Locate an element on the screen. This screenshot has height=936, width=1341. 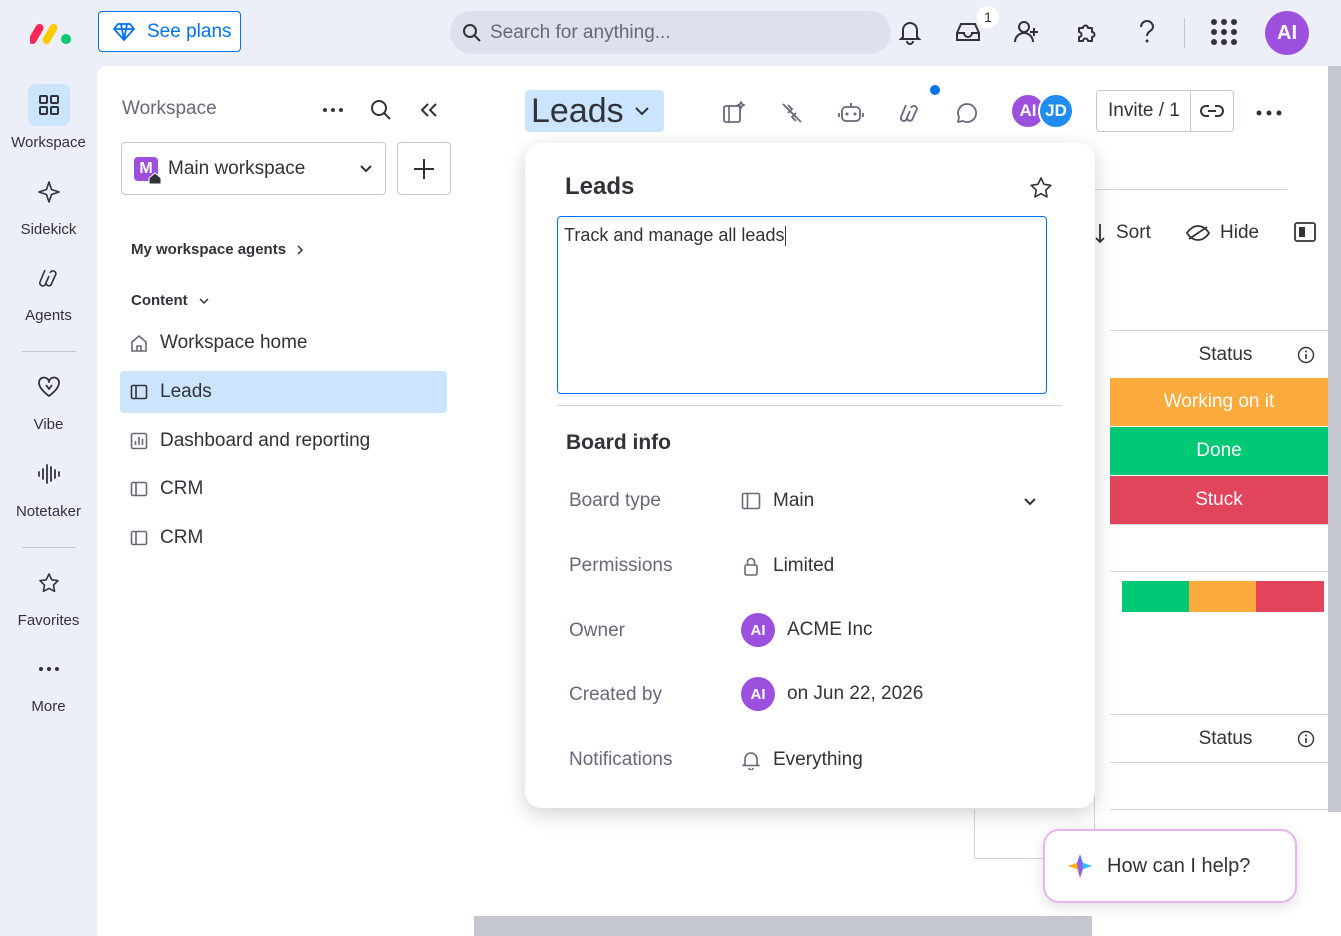
member-avatar: JD is located at coordinates (1056, 111).